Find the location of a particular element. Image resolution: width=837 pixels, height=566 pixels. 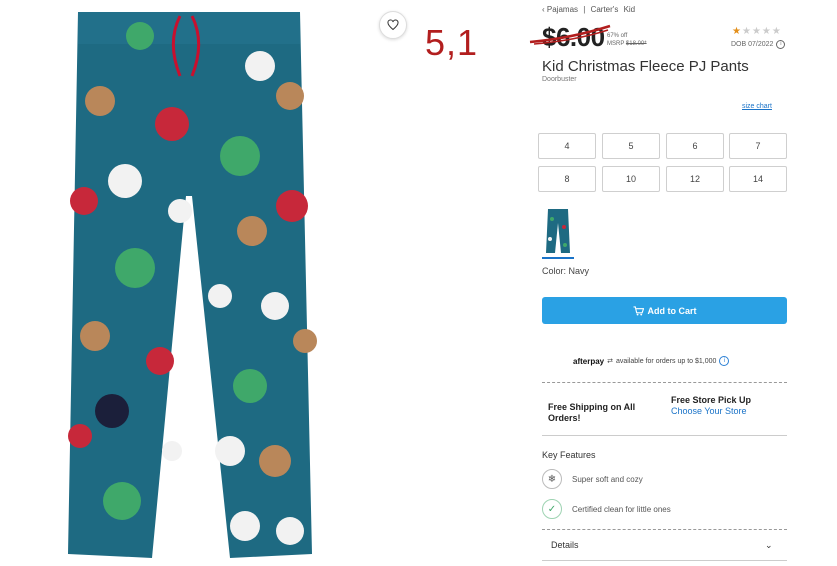

afterpay-logo: afterpay is located at coordinates (589, 361).